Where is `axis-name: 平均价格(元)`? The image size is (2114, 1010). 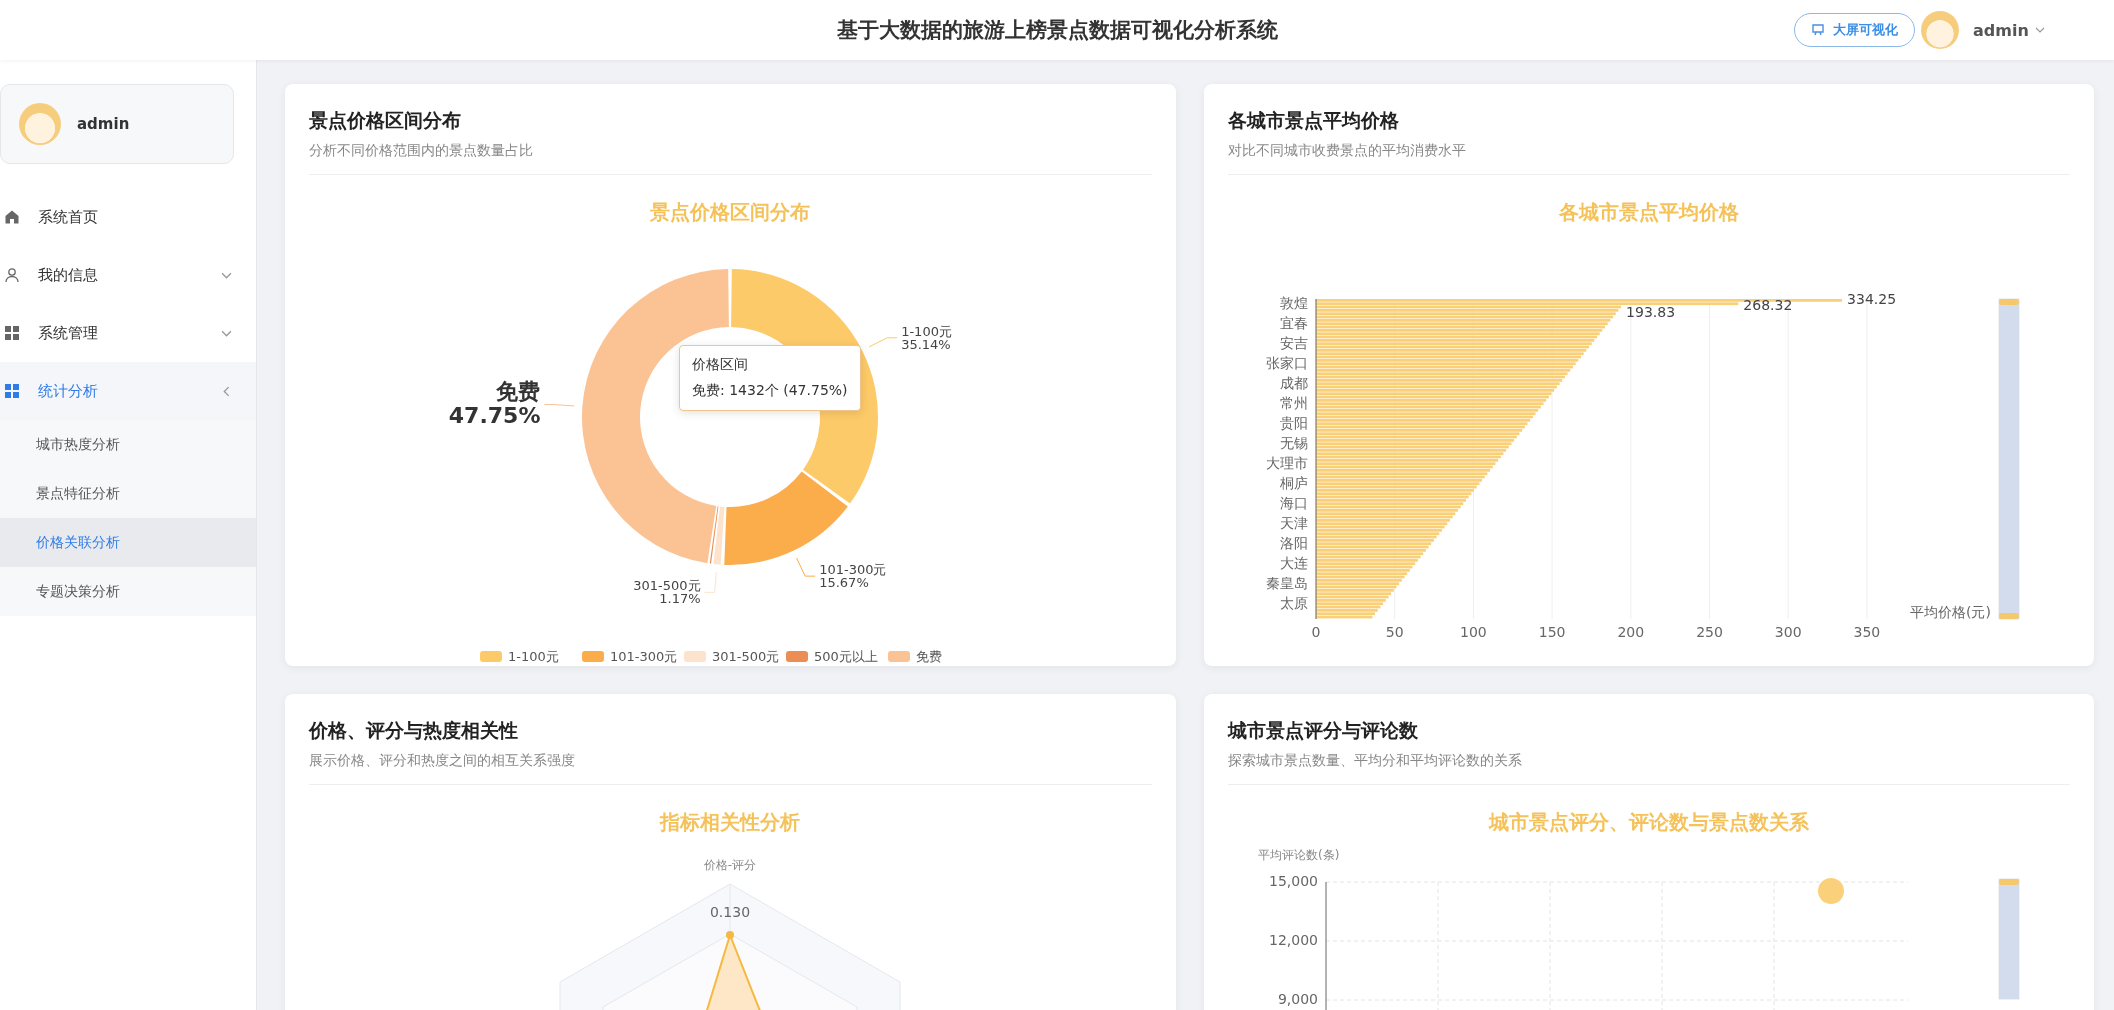
axis-name: 平均价格(元) is located at coordinates (1950, 612).